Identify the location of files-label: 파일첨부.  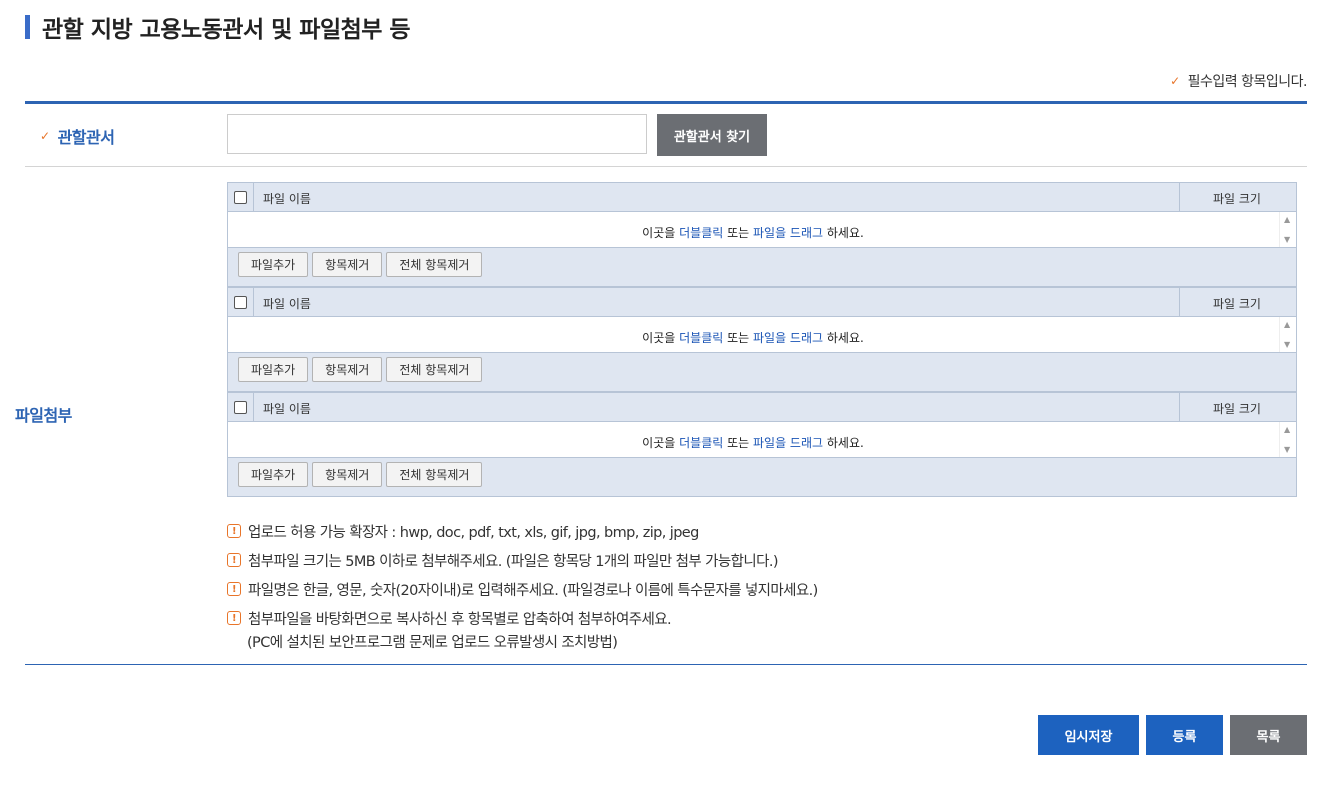
(43, 414).